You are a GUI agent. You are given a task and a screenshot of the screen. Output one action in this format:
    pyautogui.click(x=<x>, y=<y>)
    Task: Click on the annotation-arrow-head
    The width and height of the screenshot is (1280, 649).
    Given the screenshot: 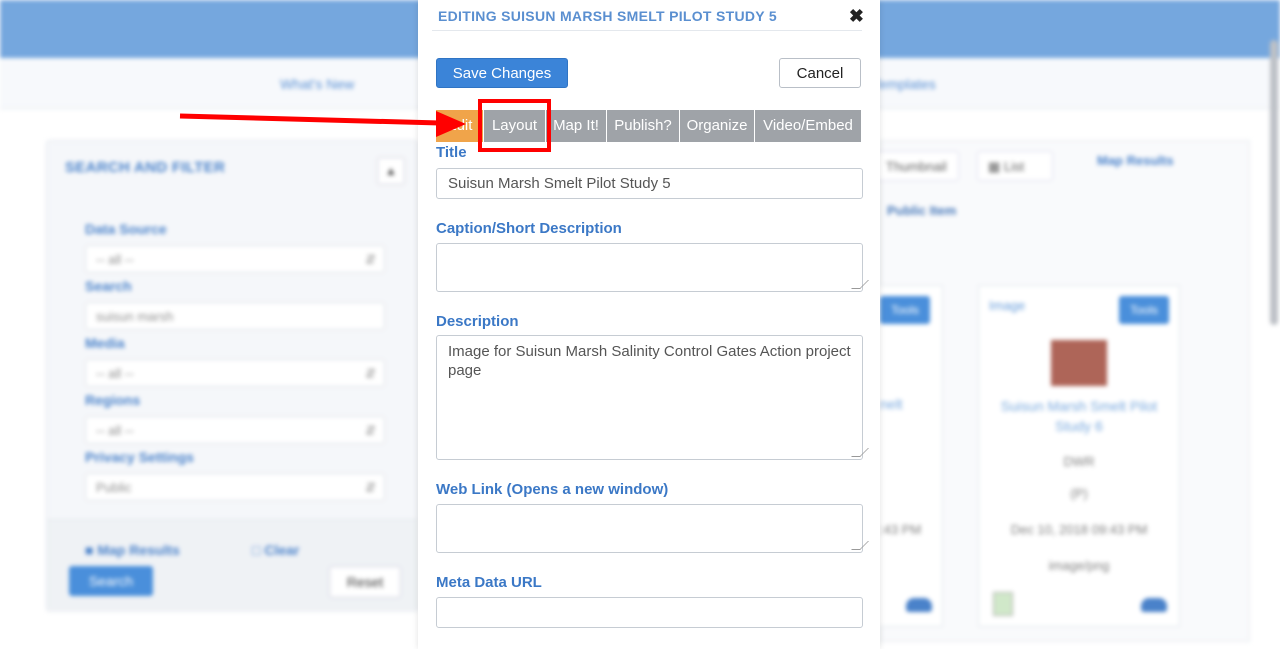 What is the action you would take?
    pyautogui.click(x=451, y=124)
    